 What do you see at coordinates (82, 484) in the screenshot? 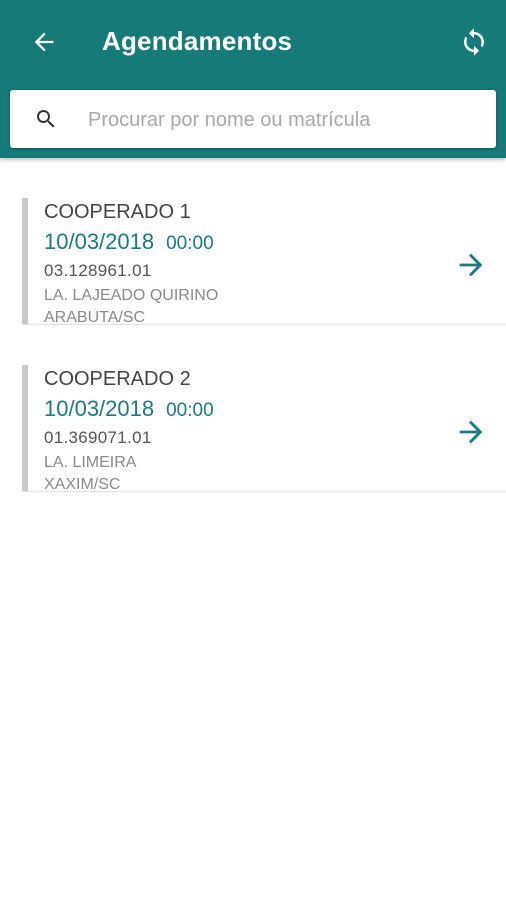
I see `location-city: XAXIM/SC` at bounding box center [82, 484].